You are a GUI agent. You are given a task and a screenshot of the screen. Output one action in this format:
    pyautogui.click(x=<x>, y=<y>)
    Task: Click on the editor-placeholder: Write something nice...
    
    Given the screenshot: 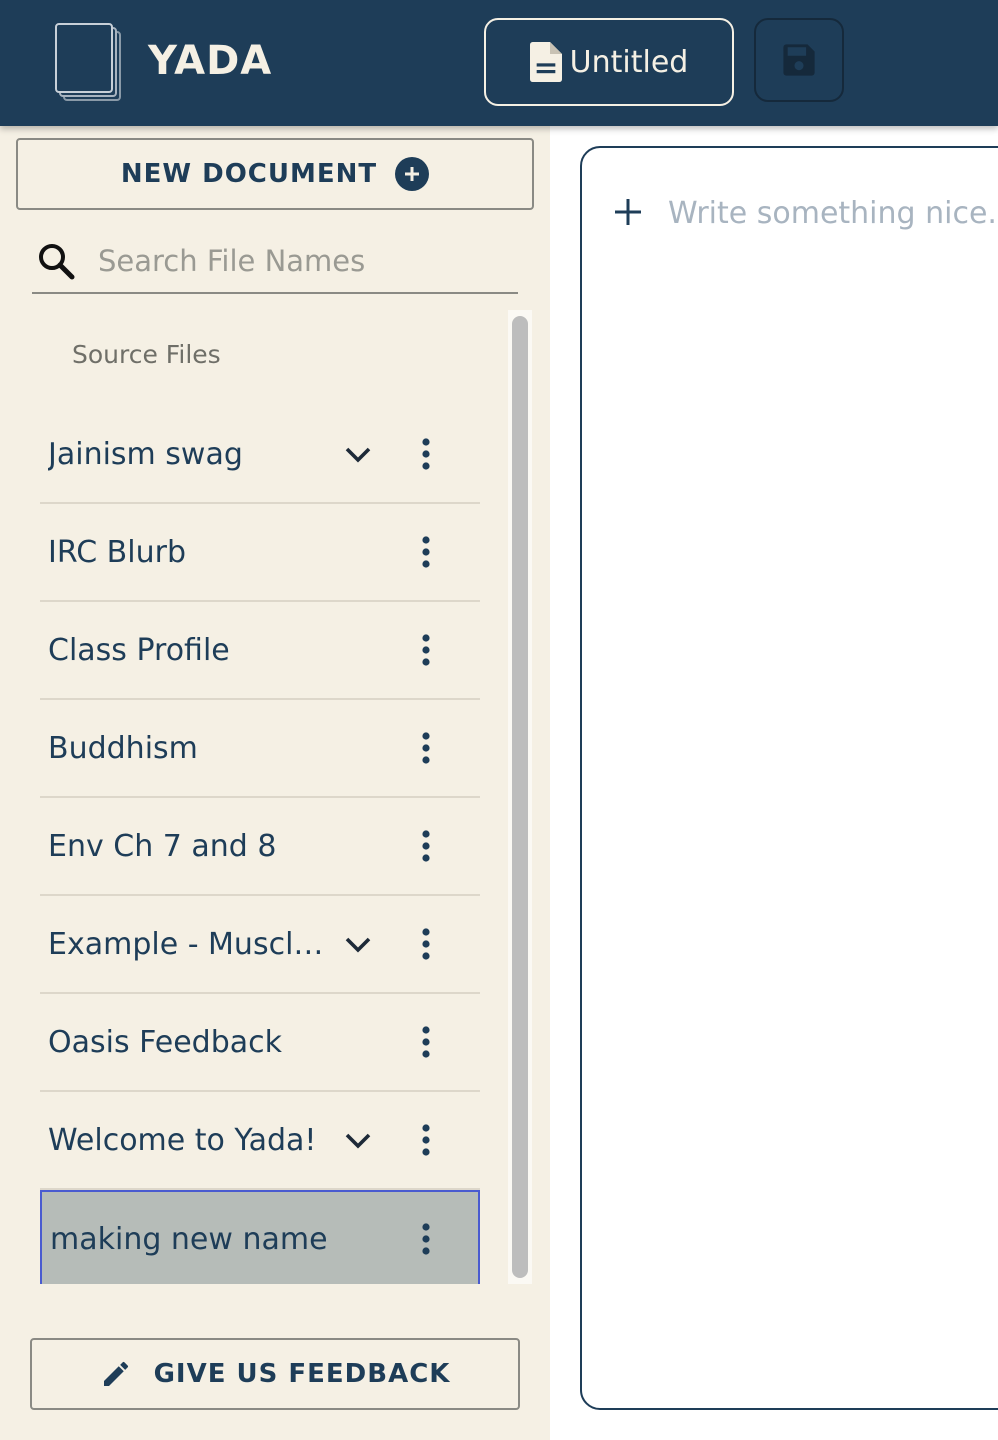 What is the action you would take?
    pyautogui.click(x=833, y=213)
    